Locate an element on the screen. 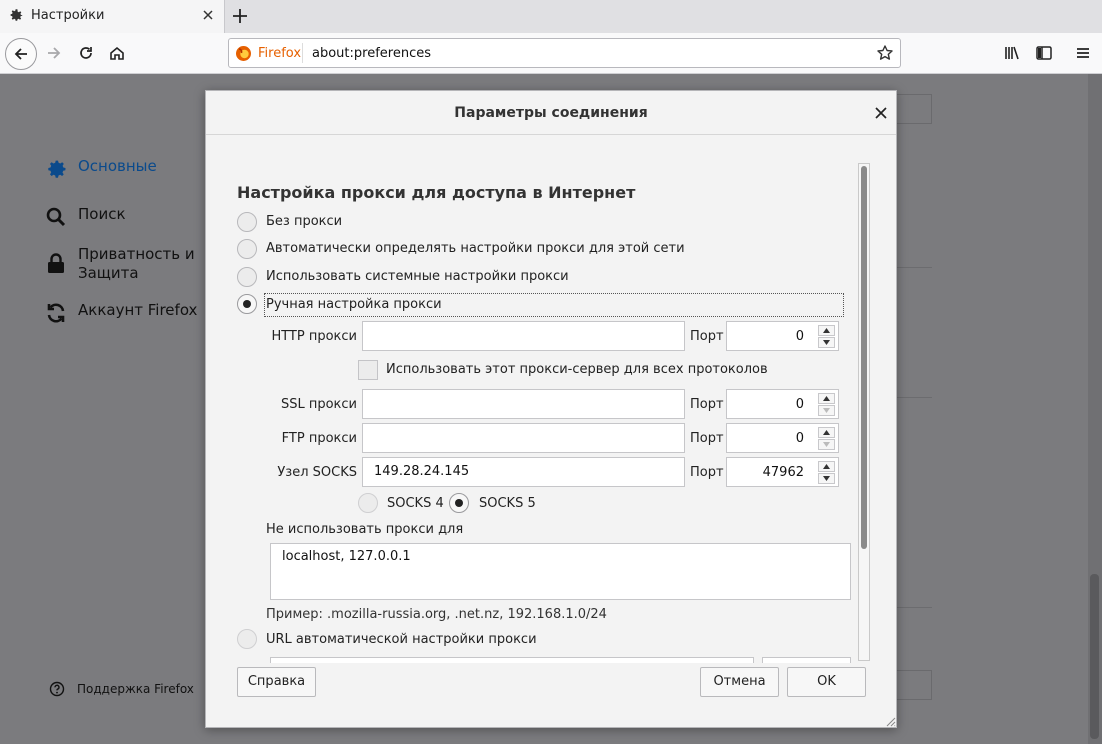  radio-label-manual-proxy: Ручная настройка прокси is located at coordinates (354, 304).